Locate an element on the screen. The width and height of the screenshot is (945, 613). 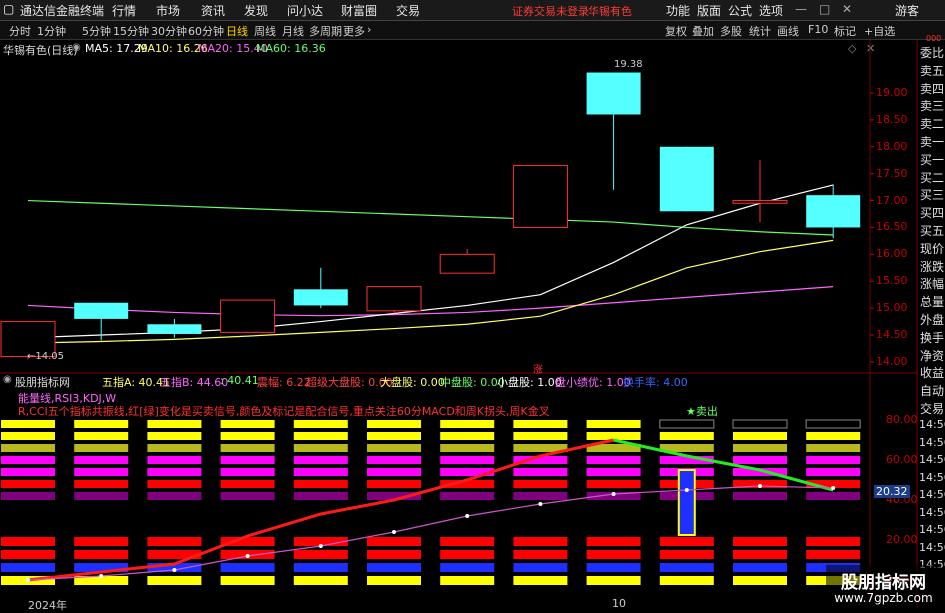
quote-field-label: 买一 is located at coordinates (932, 159).